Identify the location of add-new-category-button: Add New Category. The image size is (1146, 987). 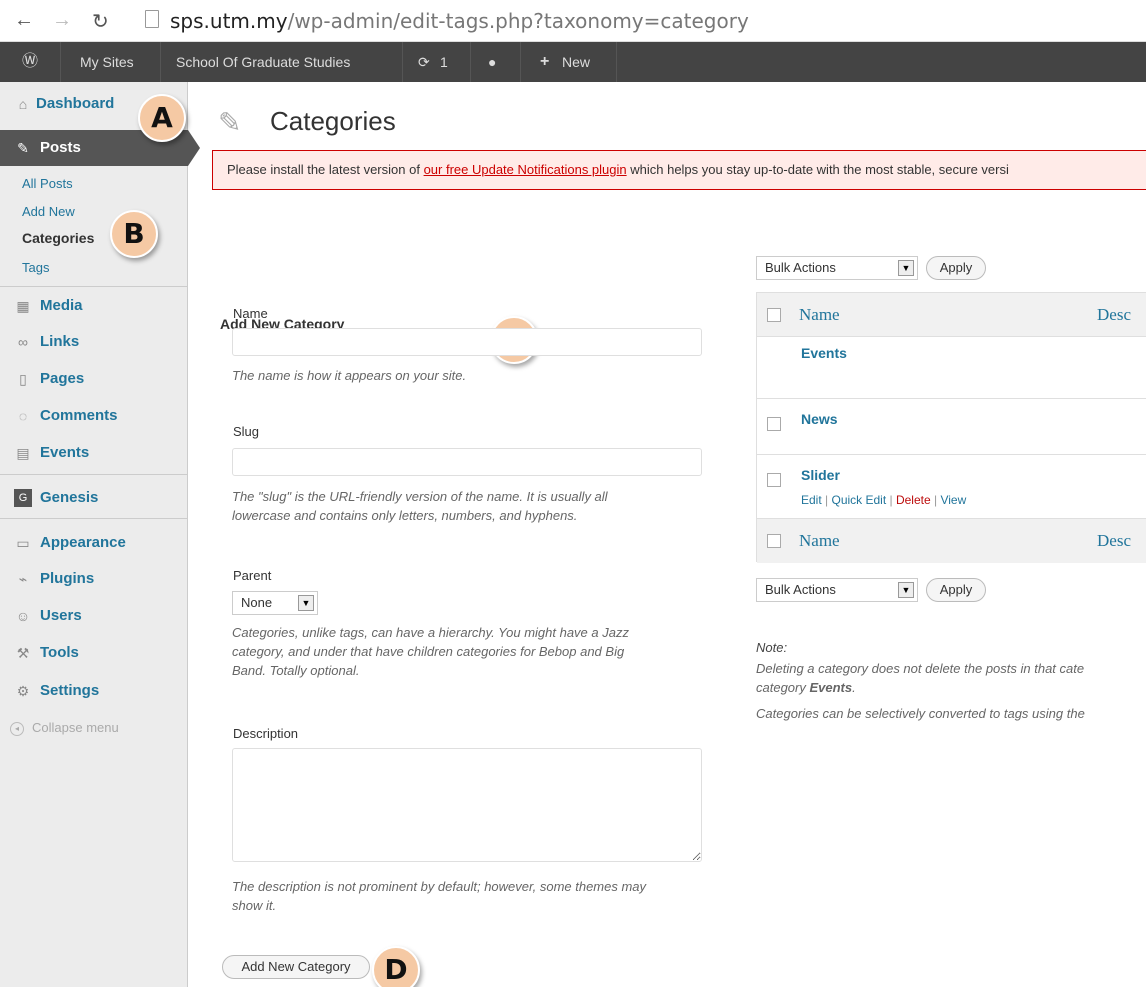
(296, 967).